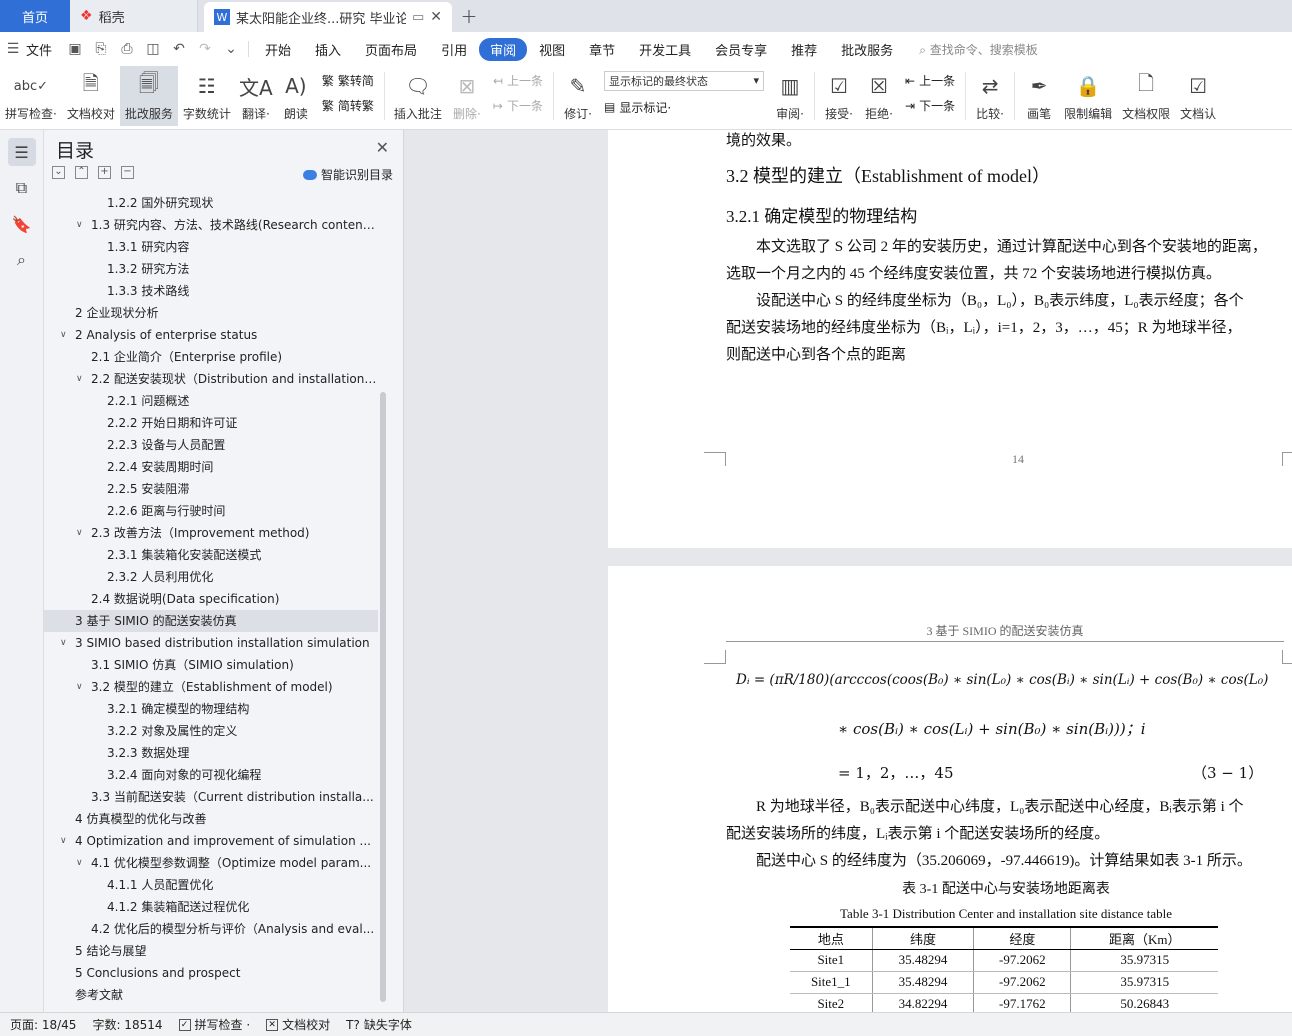  Describe the element at coordinates (1039, 96) in the screenshot. I see `pen-button: ✒ 画笔` at that location.